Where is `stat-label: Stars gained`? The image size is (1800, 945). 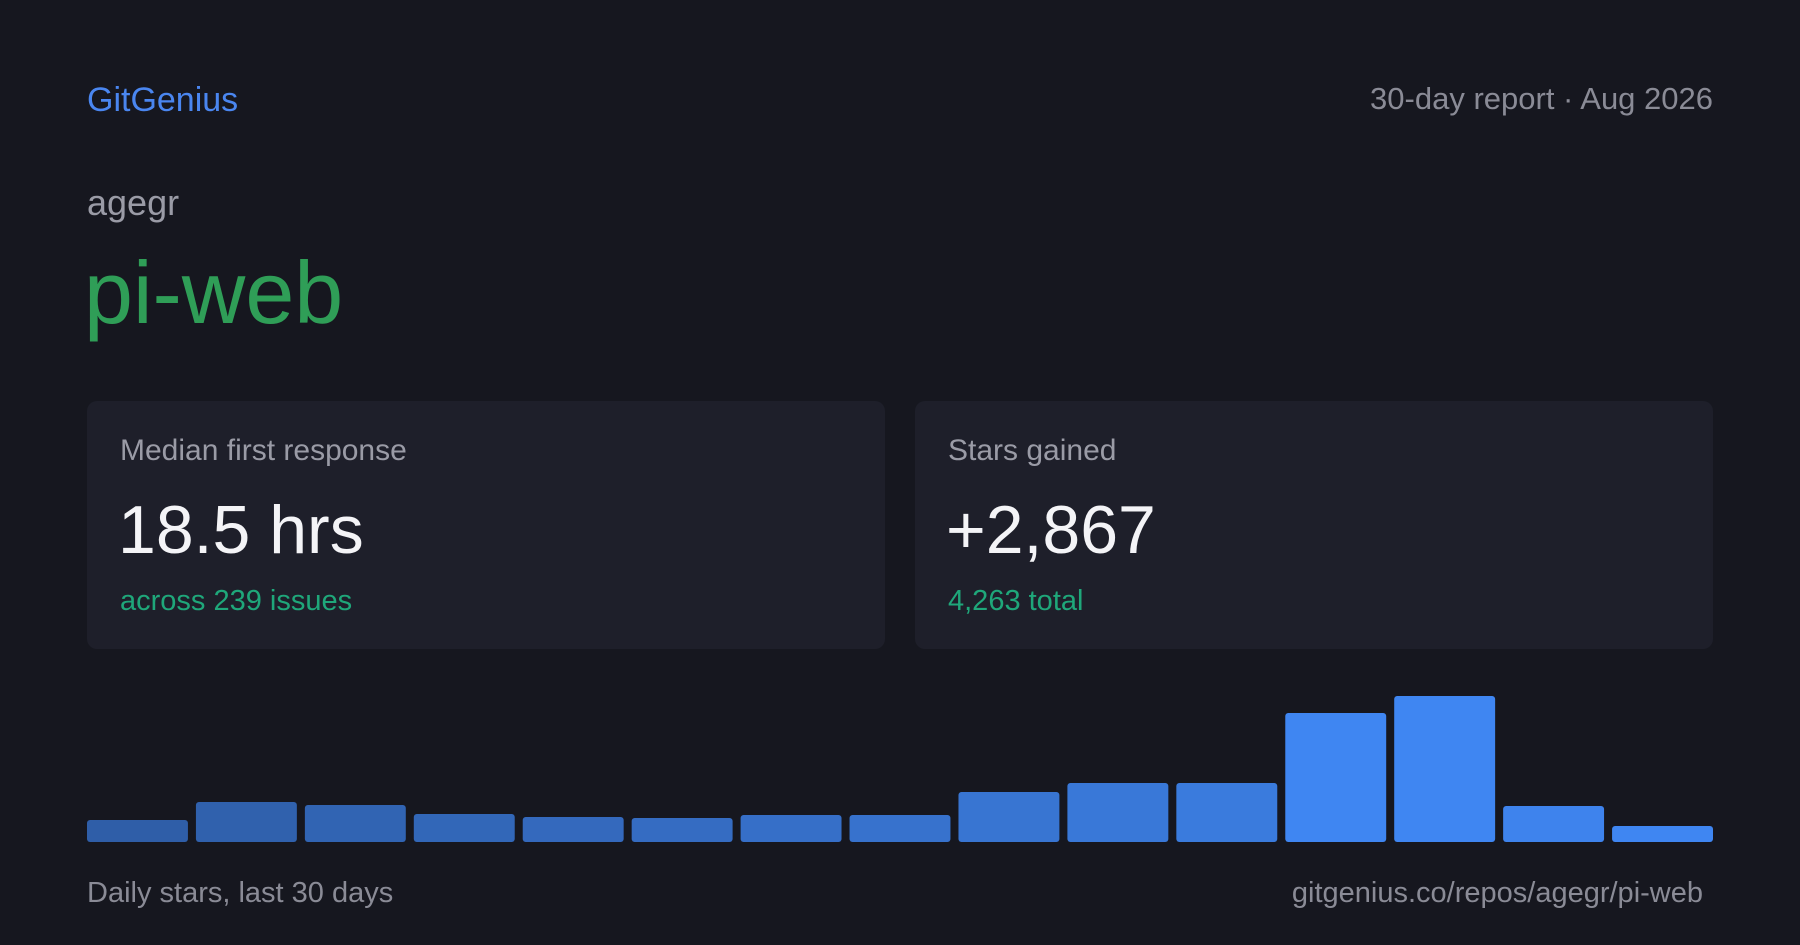 stat-label: Stars gained is located at coordinates (1032, 450).